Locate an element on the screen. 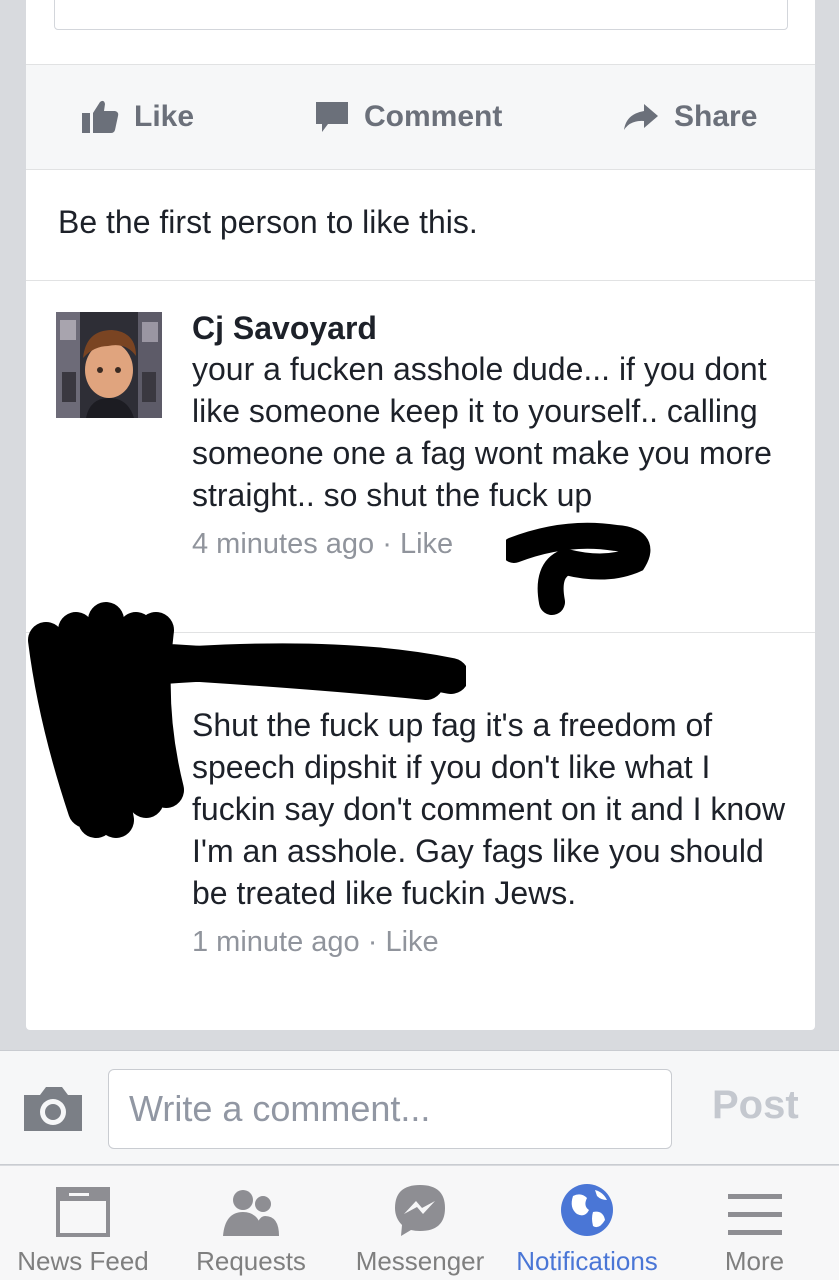 This screenshot has height=1280, width=839. comment-composer: Write a comment... Post is located at coordinates (419, 1107).